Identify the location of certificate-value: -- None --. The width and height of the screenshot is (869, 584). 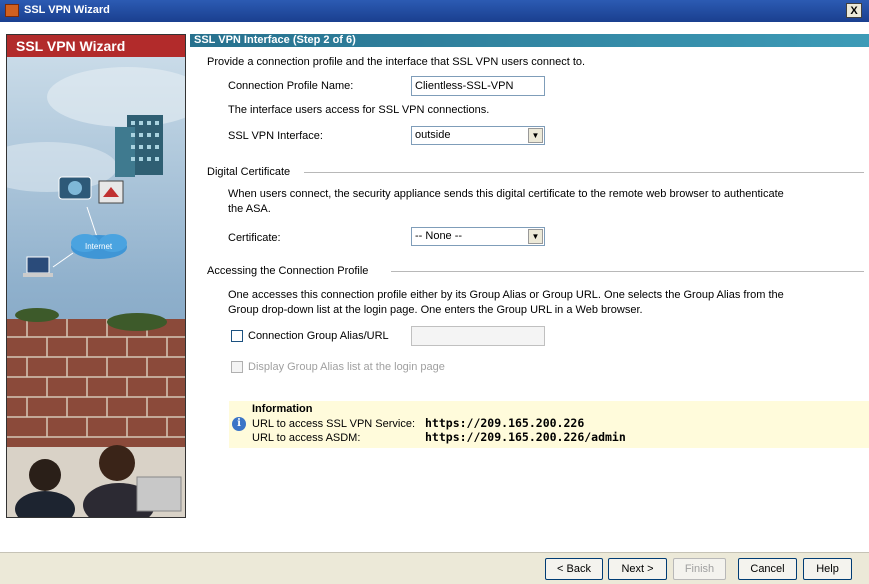
(439, 236).